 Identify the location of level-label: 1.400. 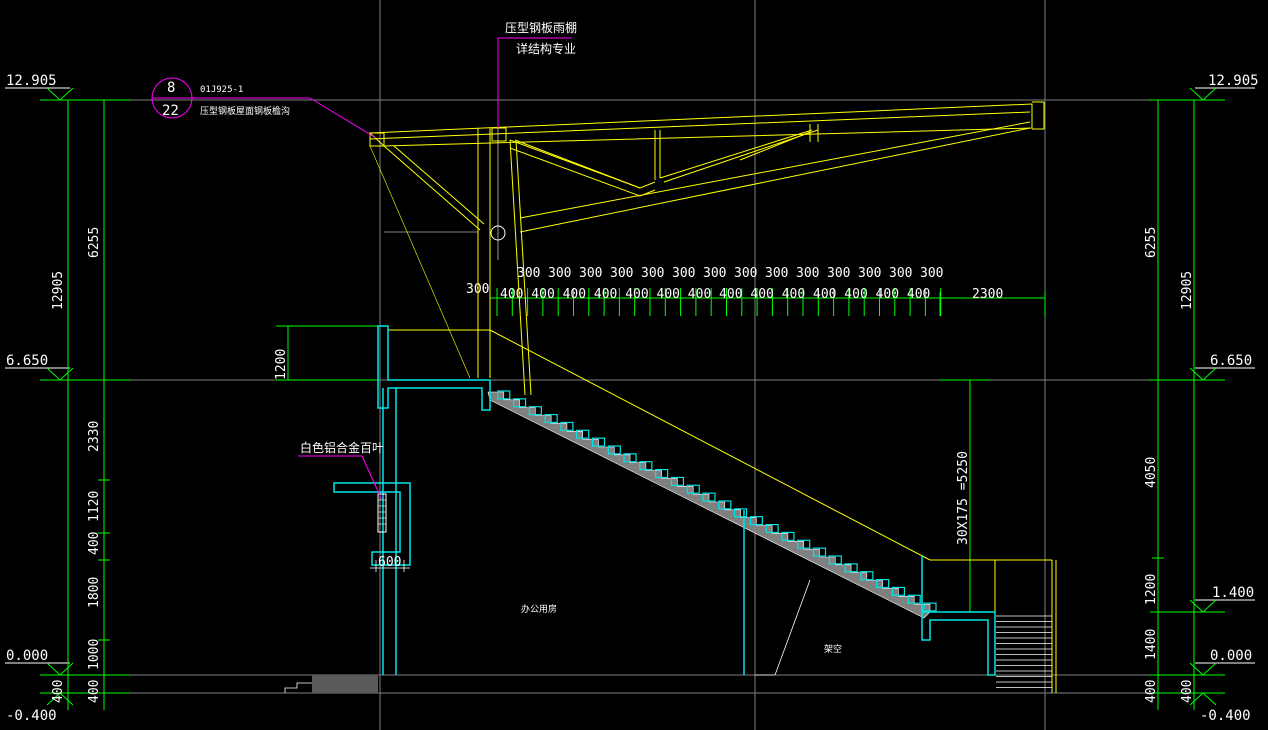
(1233, 593).